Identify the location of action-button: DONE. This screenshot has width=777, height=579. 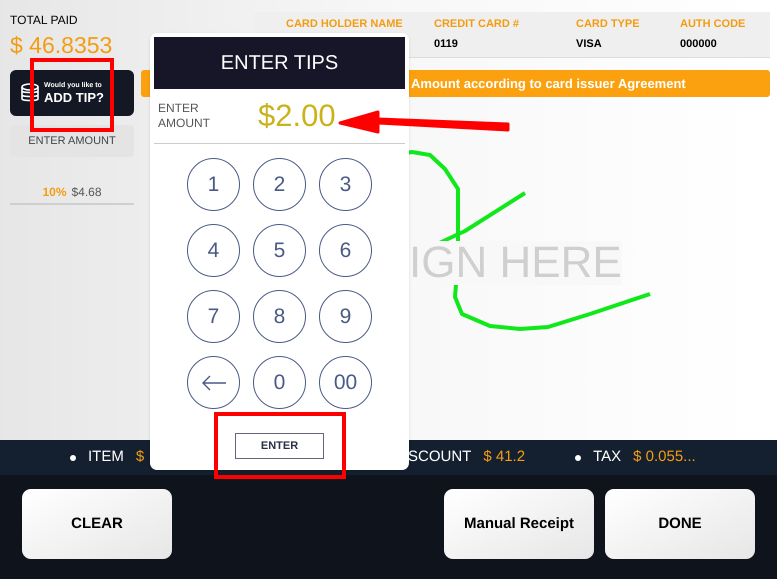
(680, 524).